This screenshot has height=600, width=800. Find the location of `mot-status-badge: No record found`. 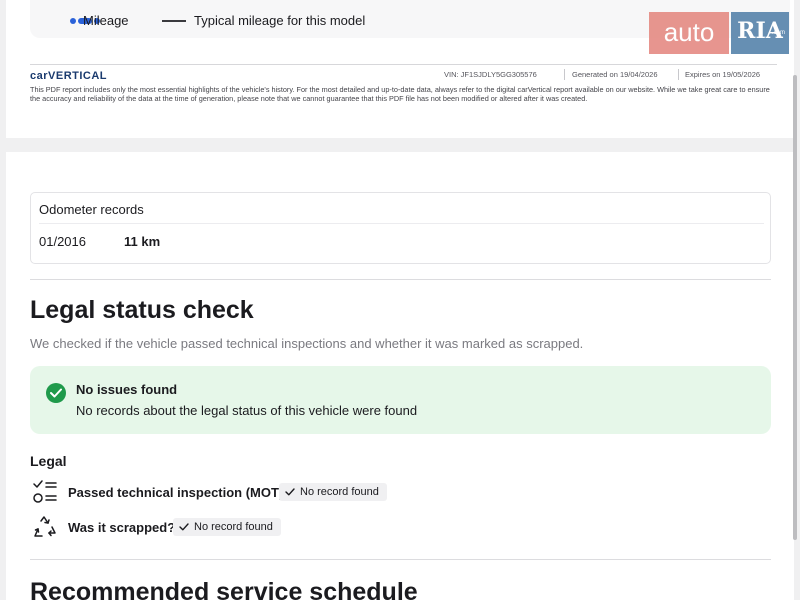

mot-status-badge: No record found is located at coordinates (333, 492).